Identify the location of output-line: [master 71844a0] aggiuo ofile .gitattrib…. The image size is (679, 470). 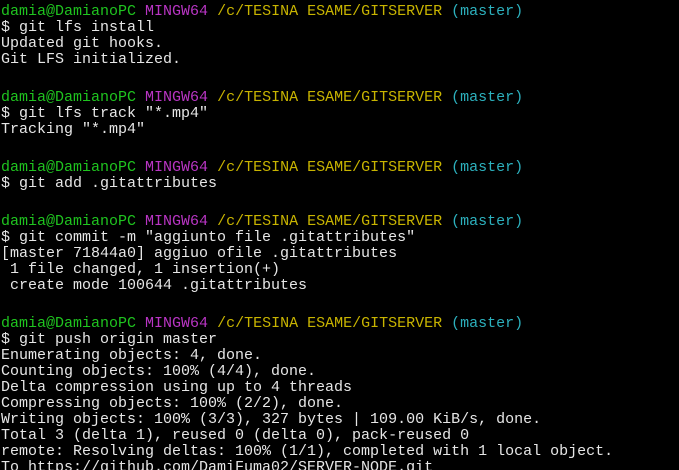
(199, 253).